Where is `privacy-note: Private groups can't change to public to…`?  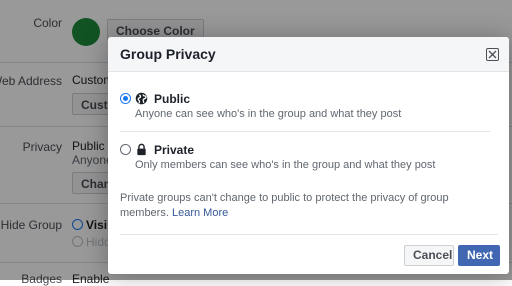
privacy-note: Private groups can't change to public to… is located at coordinates (305, 206).